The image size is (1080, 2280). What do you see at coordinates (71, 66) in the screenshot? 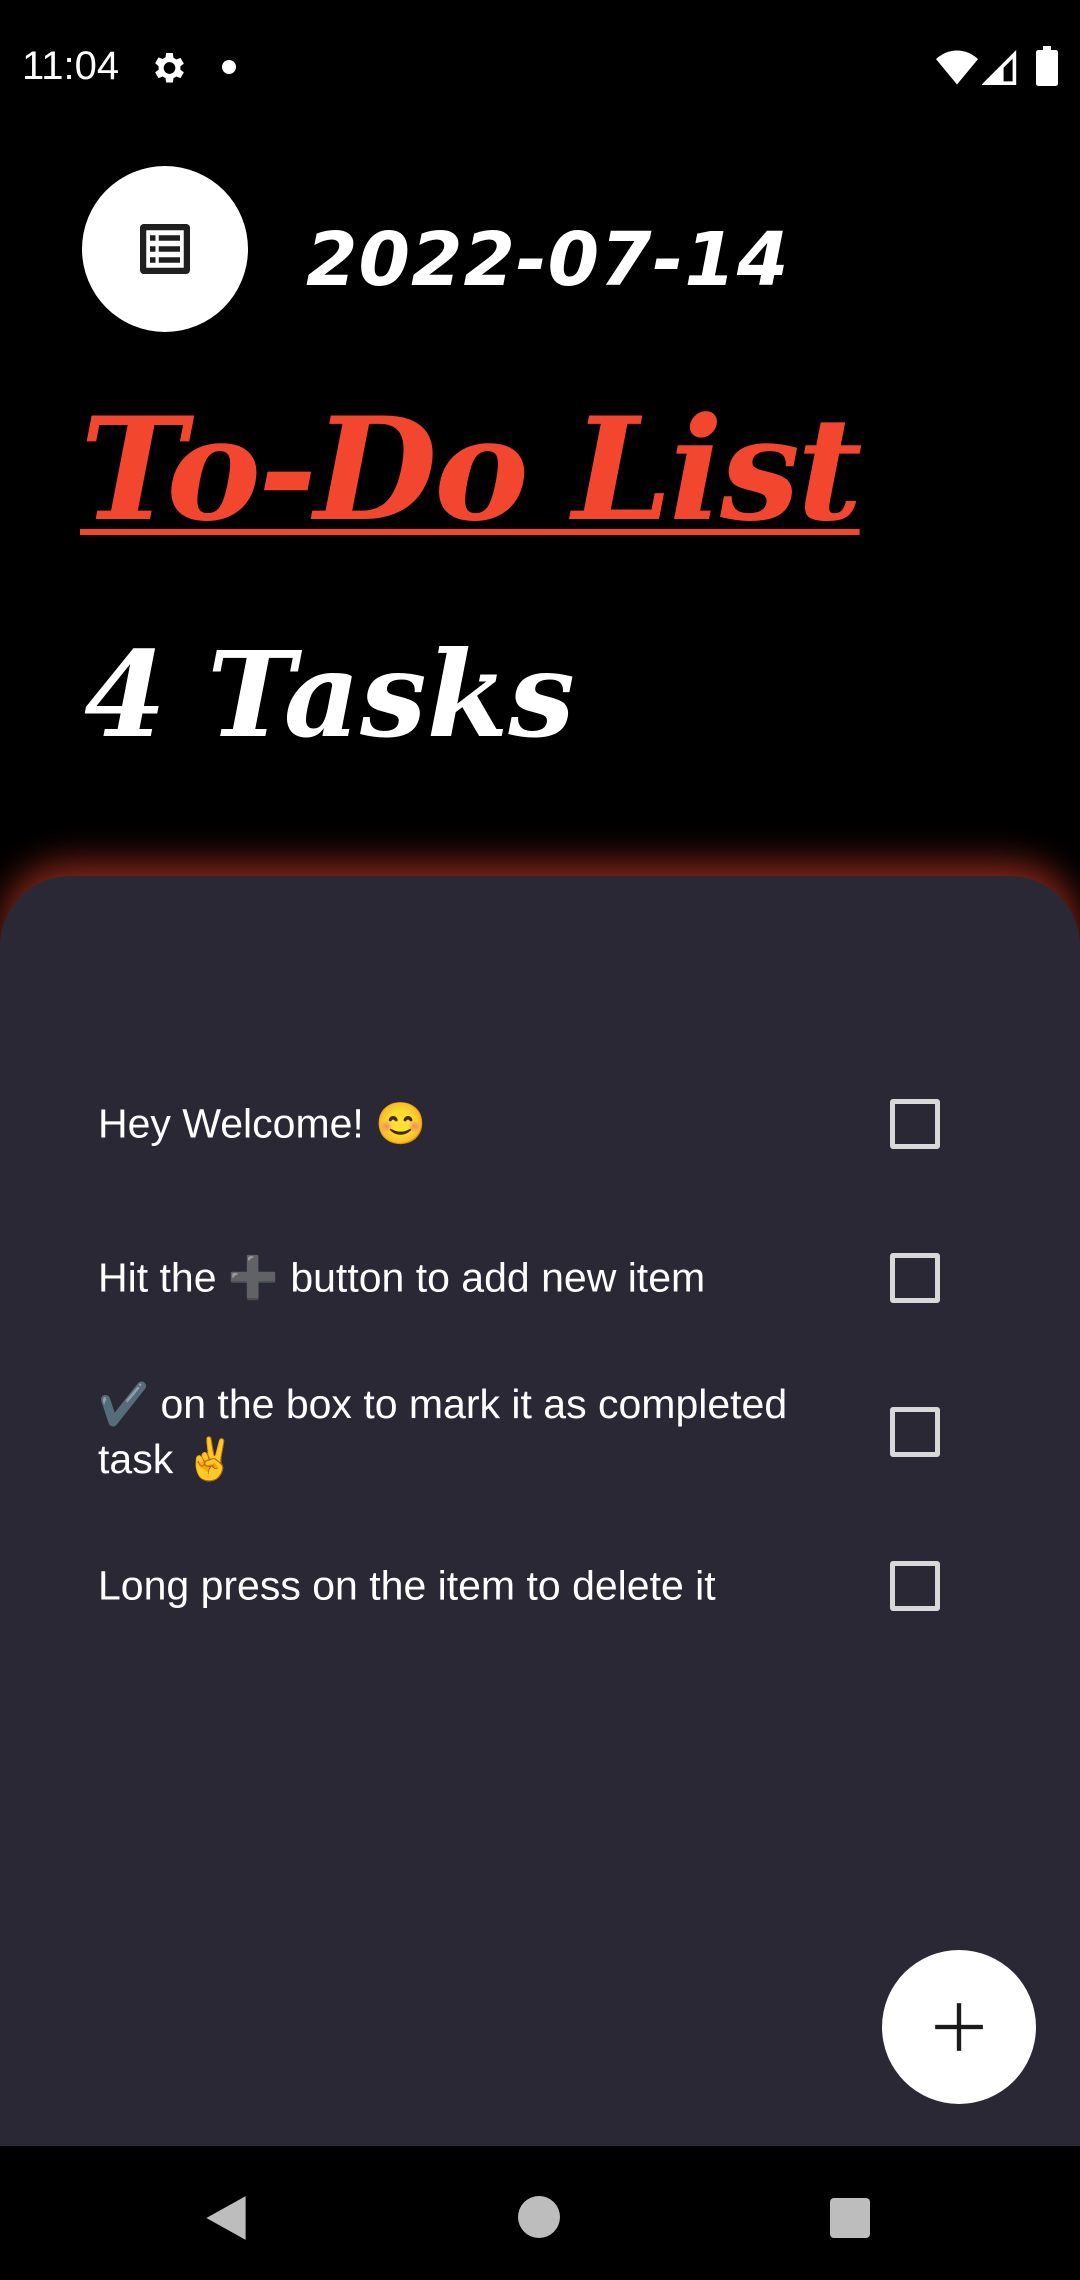
I see `status-time: 11:04` at bounding box center [71, 66].